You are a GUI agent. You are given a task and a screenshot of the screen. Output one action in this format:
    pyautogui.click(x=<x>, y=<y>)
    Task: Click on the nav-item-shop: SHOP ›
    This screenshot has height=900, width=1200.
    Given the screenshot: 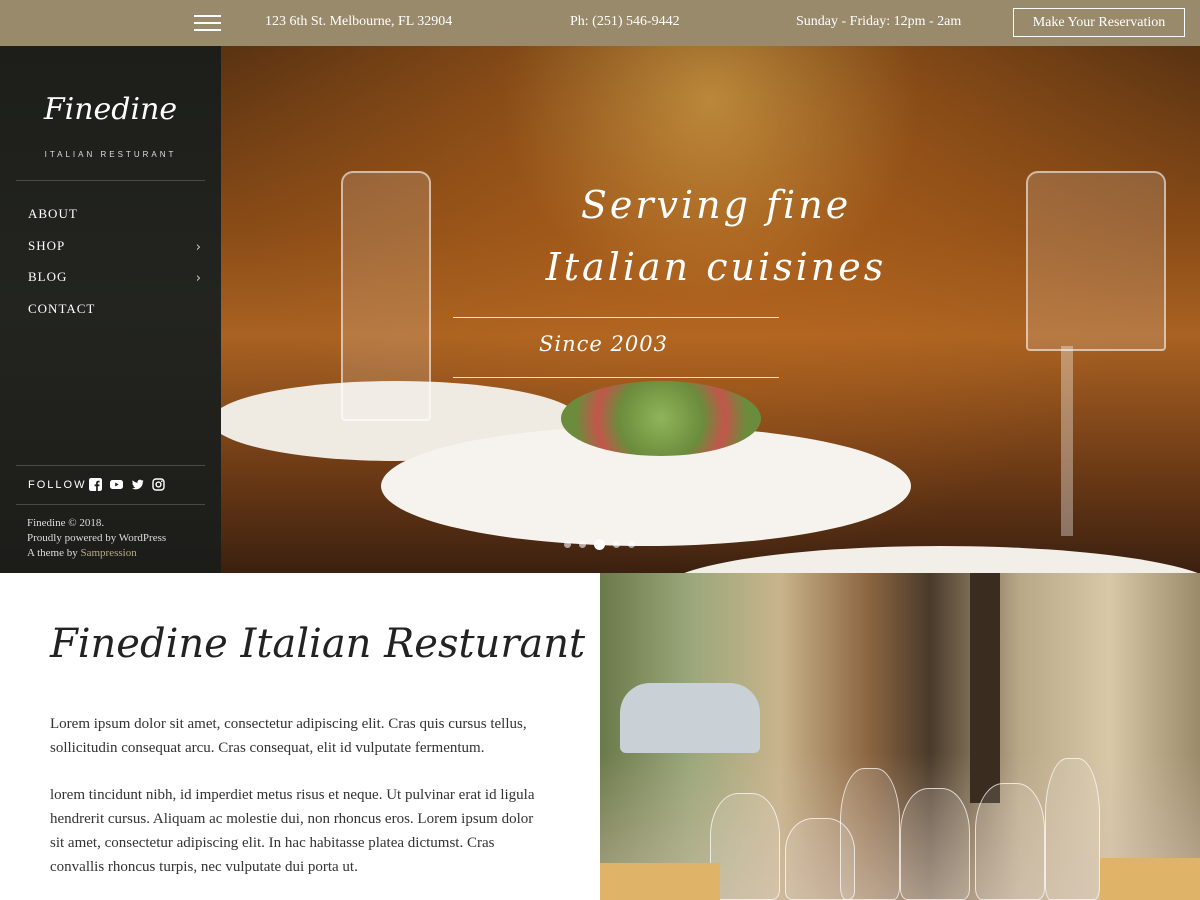 What is the action you would take?
    pyautogui.click(x=118, y=254)
    